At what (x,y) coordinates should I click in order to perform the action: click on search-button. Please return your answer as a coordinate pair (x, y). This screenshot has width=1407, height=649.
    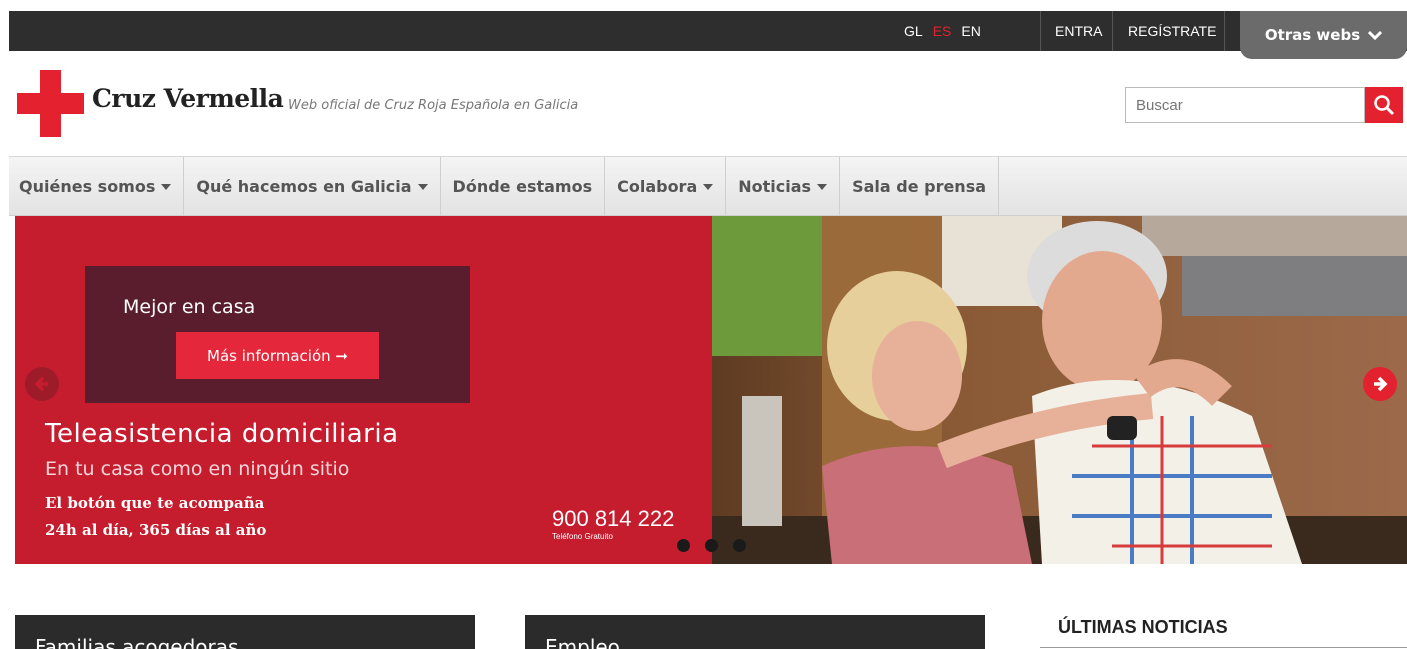
    Looking at the image, I should click on (1384, 105).